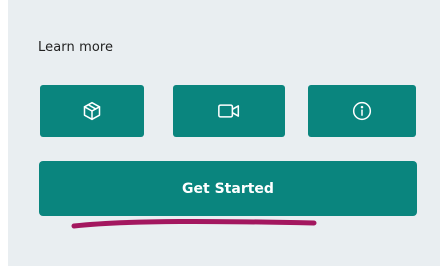 The height and width of the screenshot is (266, 440). What do you see at coordinates (76, 47) in the screenshot?
I see `section-heading: Learn more` at bounding box center [76, 47].